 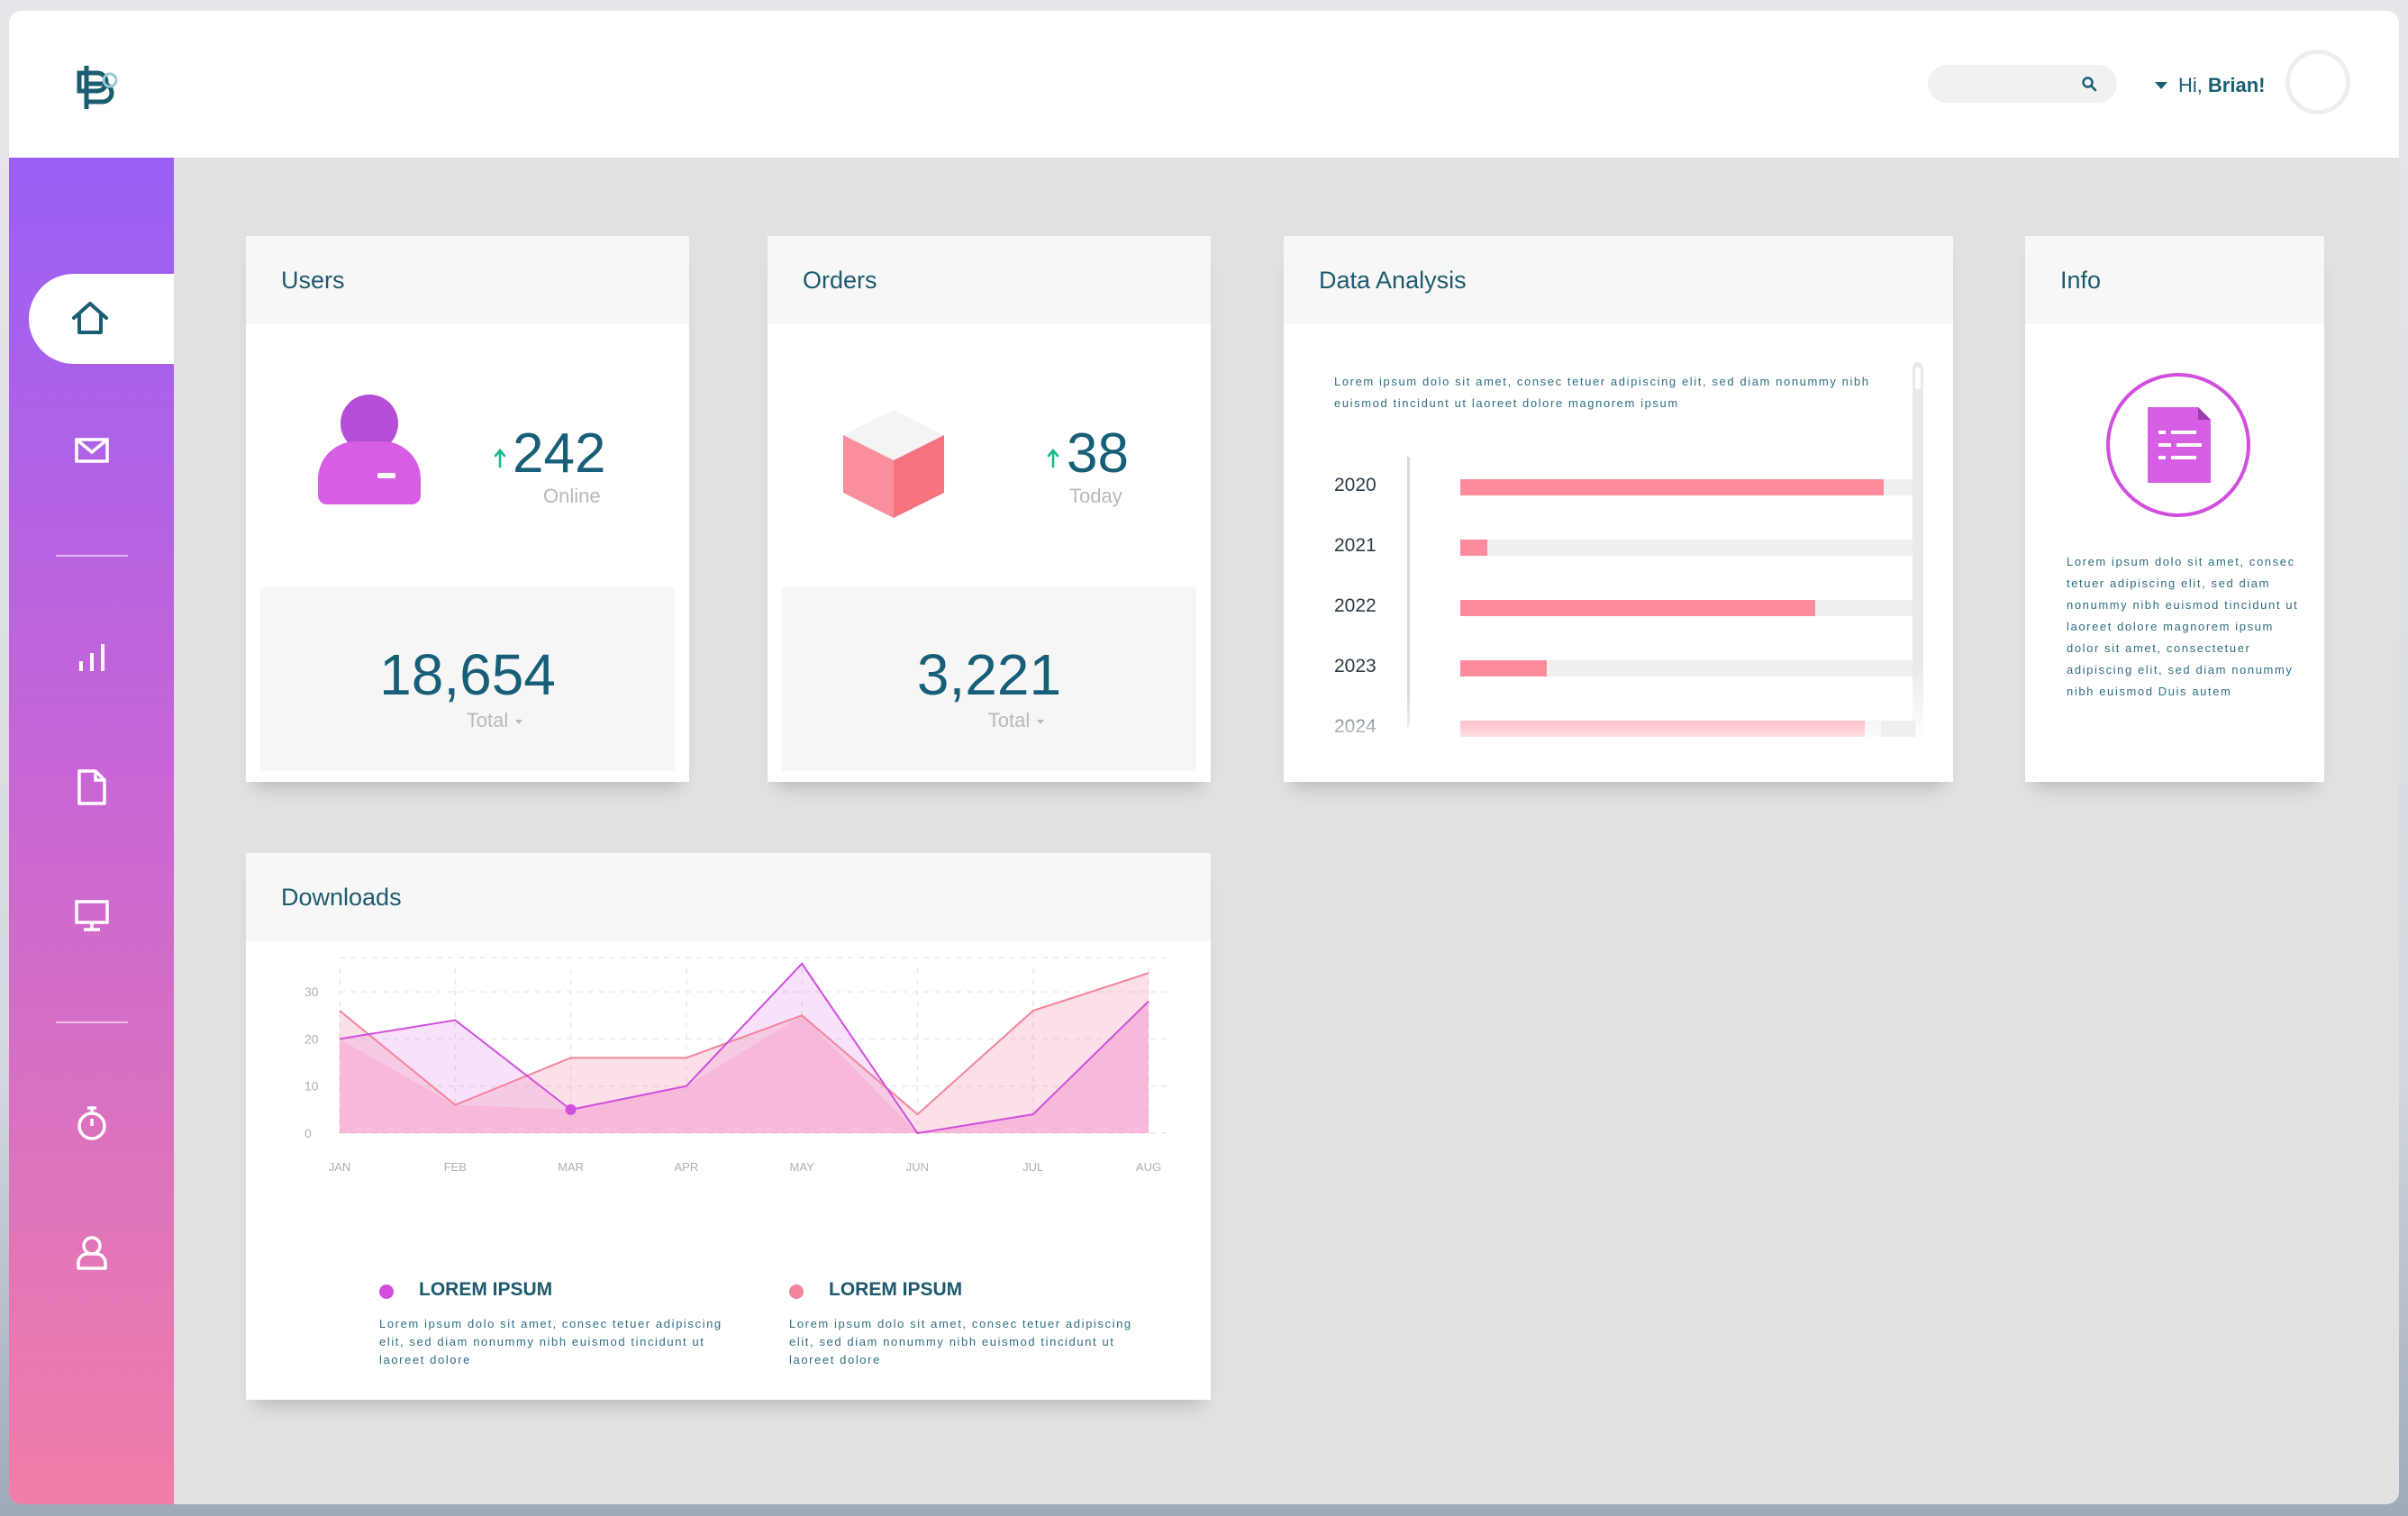 I want to click on scroll-fade, so click(x=1601, y=720).